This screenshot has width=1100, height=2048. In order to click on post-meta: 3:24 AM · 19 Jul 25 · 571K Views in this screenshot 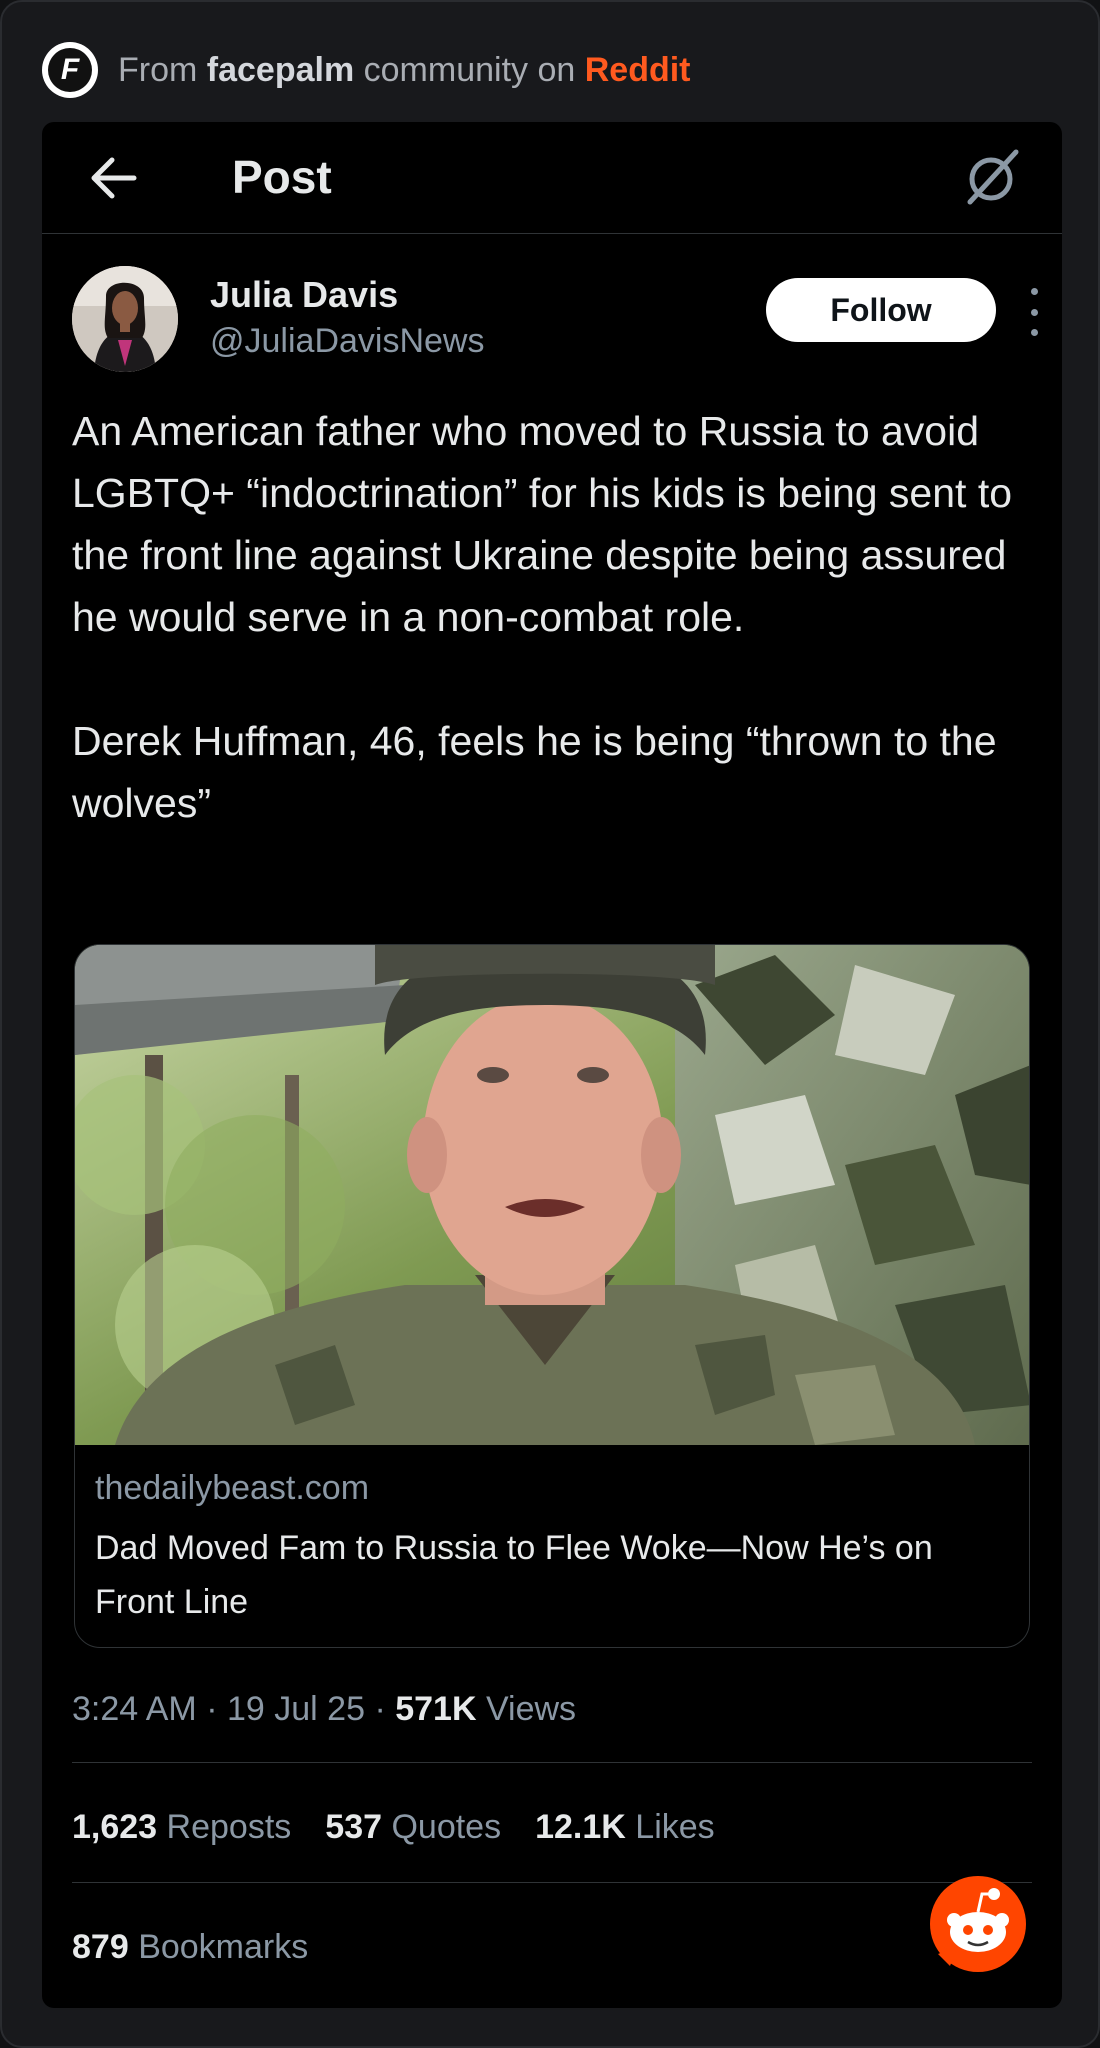, I will do `click(324, 1709)`.